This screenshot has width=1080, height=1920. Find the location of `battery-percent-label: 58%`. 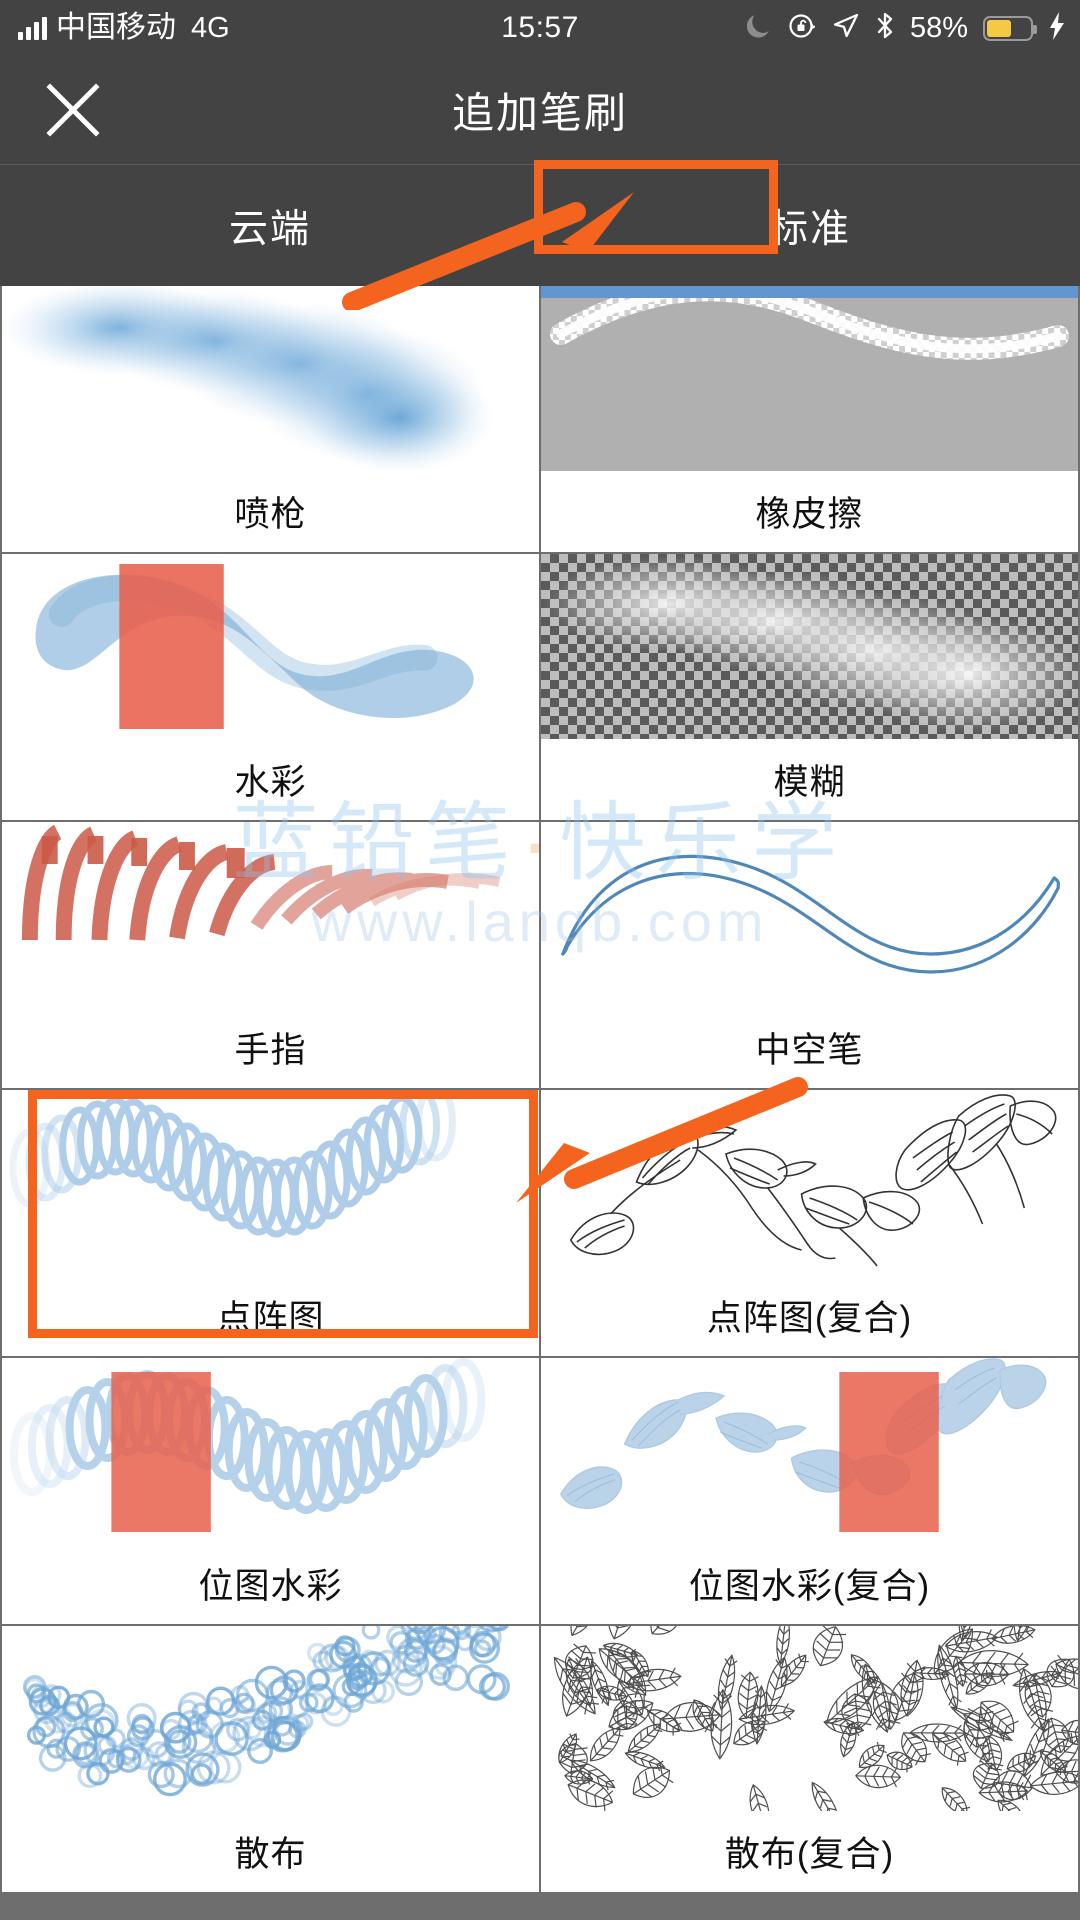

battery-percent-label: 58% is located at coordinates (938, 27).